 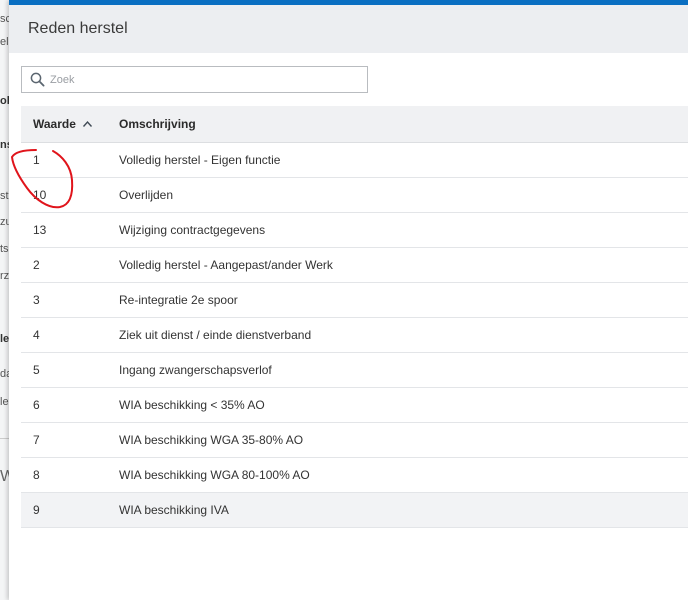 I want to click on background-text-fragment: zu, so click(x=4, y=222).